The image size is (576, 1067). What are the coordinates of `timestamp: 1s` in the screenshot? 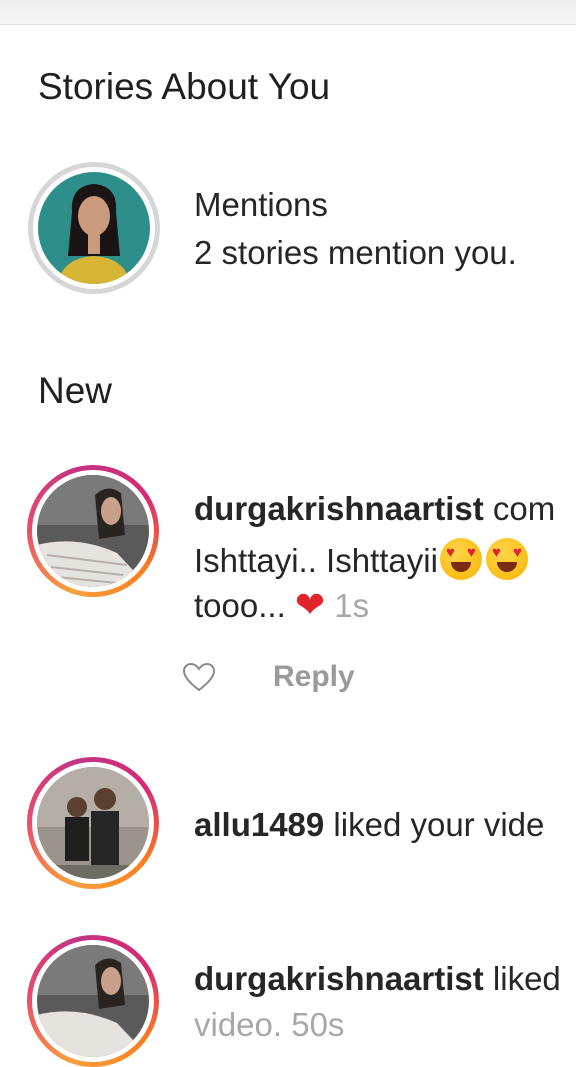 It's located at (352, 605).